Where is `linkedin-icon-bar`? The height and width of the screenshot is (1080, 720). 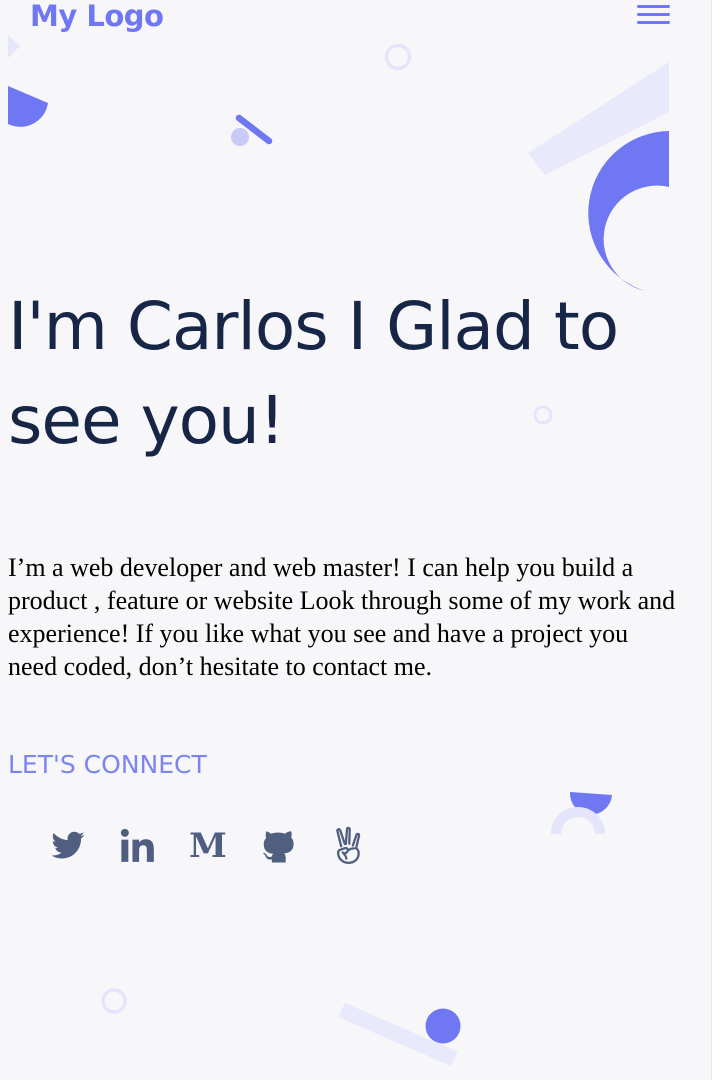
linkedin-icon-bar is located at coordinates (125, 850).